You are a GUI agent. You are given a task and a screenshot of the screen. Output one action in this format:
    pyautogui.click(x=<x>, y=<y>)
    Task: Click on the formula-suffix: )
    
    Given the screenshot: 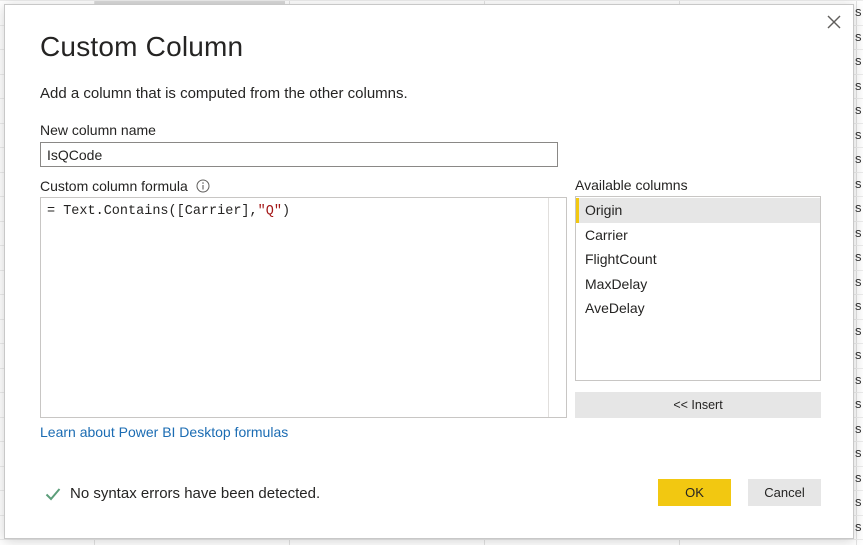 What is the action you would take?
    pyautogui.click(x=286, y=211)
    